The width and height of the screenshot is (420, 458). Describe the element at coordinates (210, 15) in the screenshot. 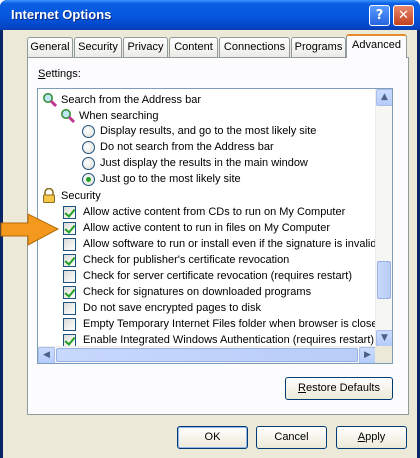

I see `title-bar: Internet Options ? ✕` at that location.